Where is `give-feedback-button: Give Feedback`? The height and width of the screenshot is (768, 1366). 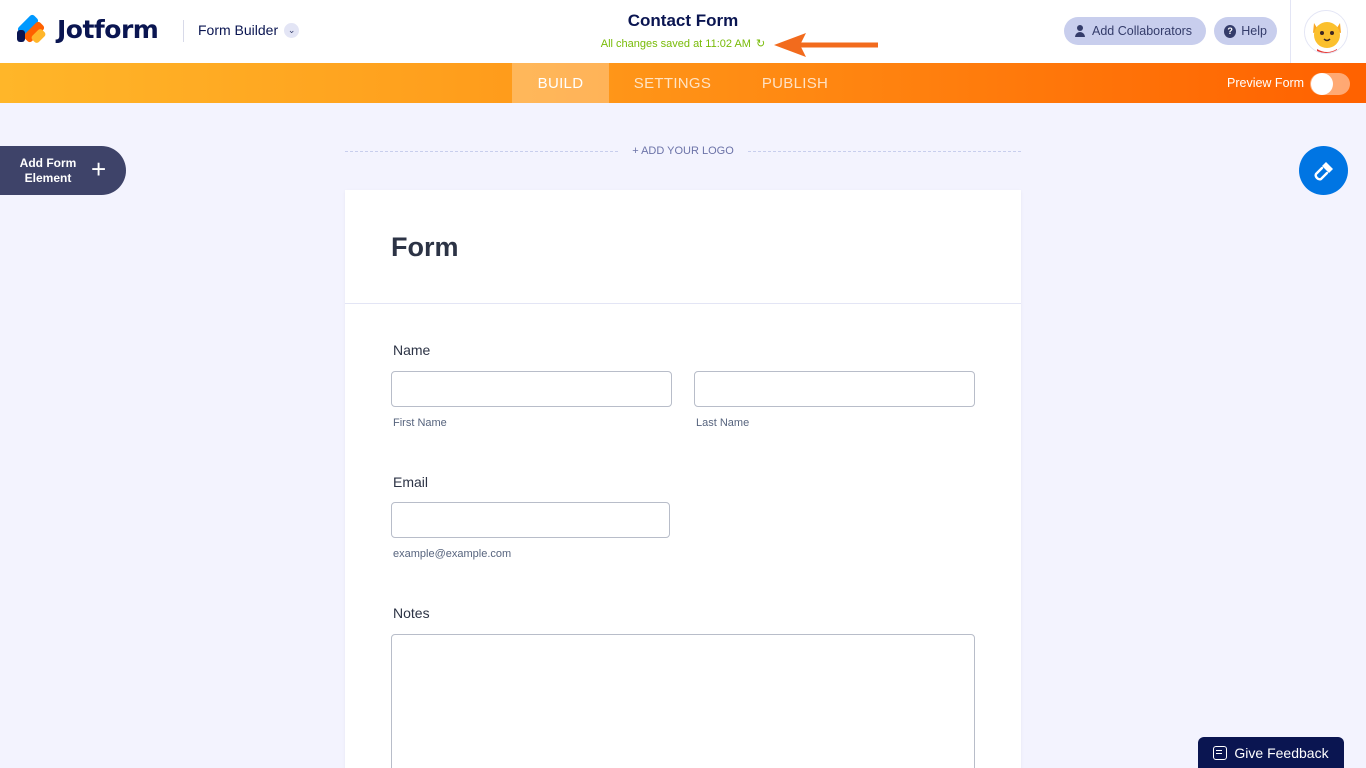
give-feedback-button: Give Feedback is located at coordinates (1271, 752).